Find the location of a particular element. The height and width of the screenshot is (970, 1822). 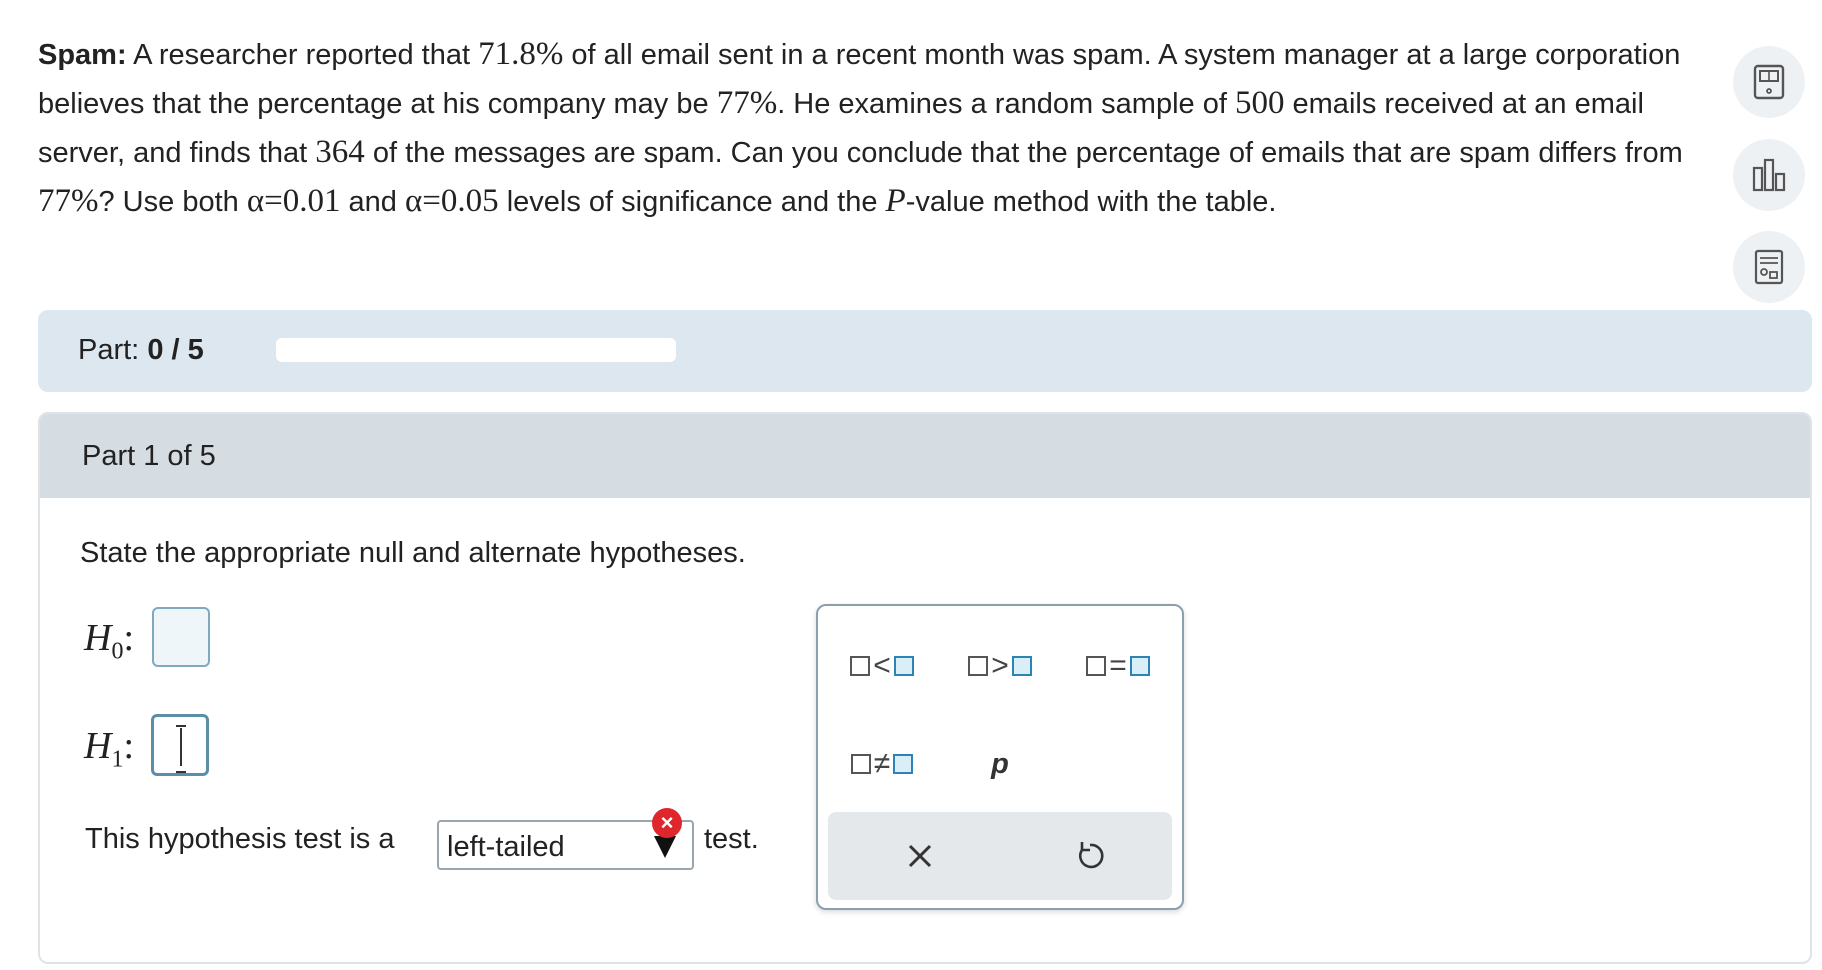

math-value: α=0.01 is located at coordinates (293, 201).